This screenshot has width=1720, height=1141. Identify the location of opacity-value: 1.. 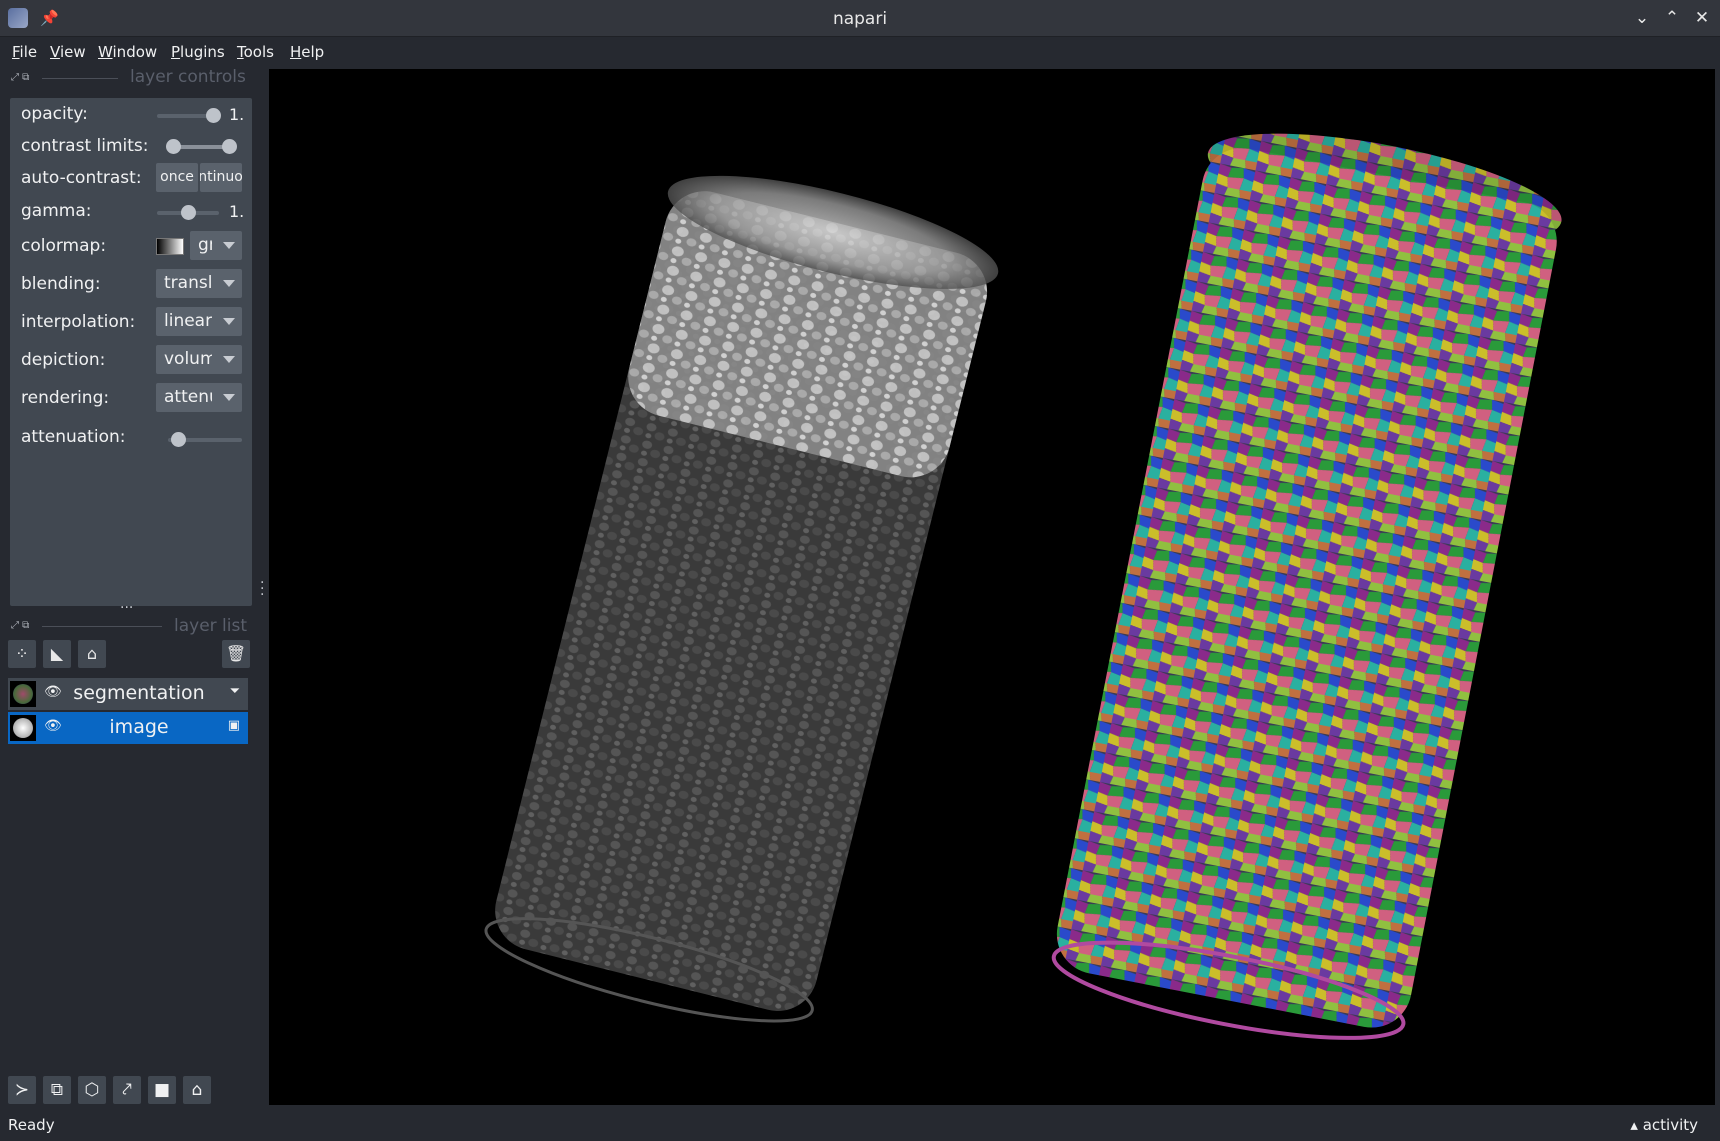
(237, 114).